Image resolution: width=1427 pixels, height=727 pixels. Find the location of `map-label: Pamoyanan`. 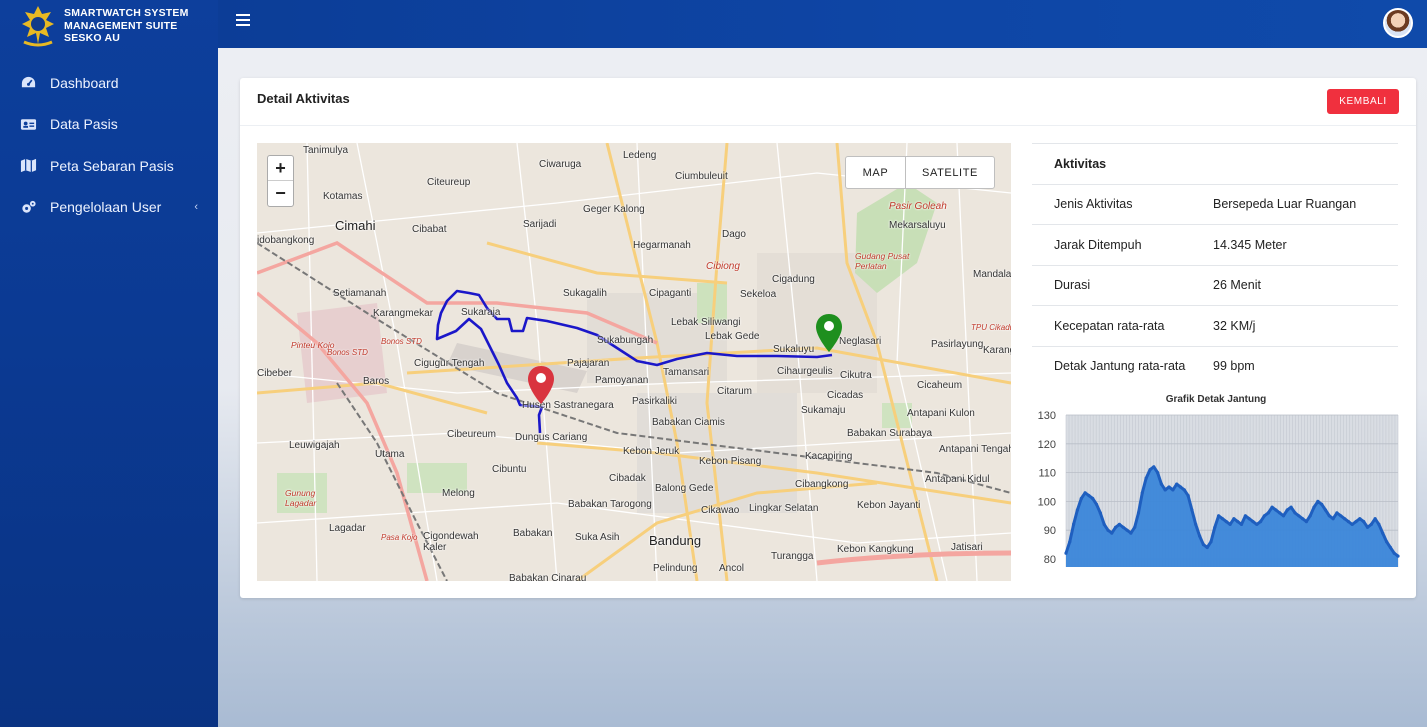

map-label: Pamoyanan is located at coordinates (622, 380).